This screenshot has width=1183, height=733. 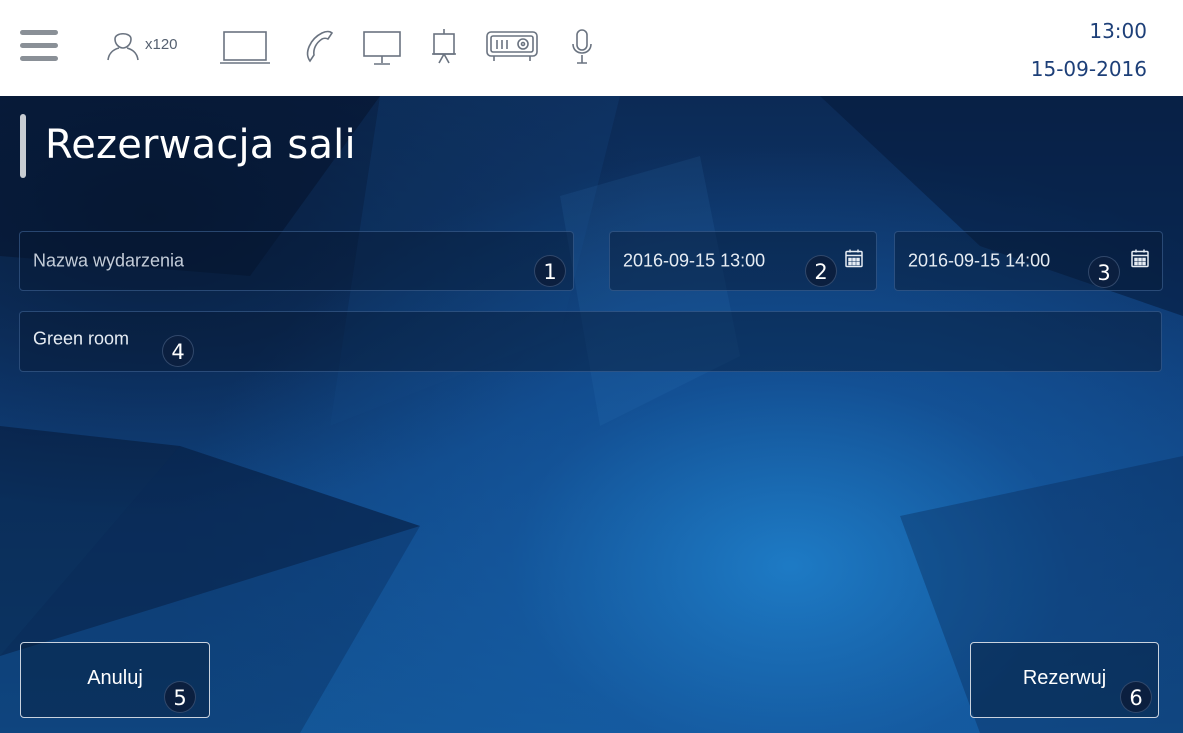 What do you see at coordinates (694, 260) in the screenshot?
I see `start-datetime-value: 2016-09-15 13:00` at bounding box center [694, 260].